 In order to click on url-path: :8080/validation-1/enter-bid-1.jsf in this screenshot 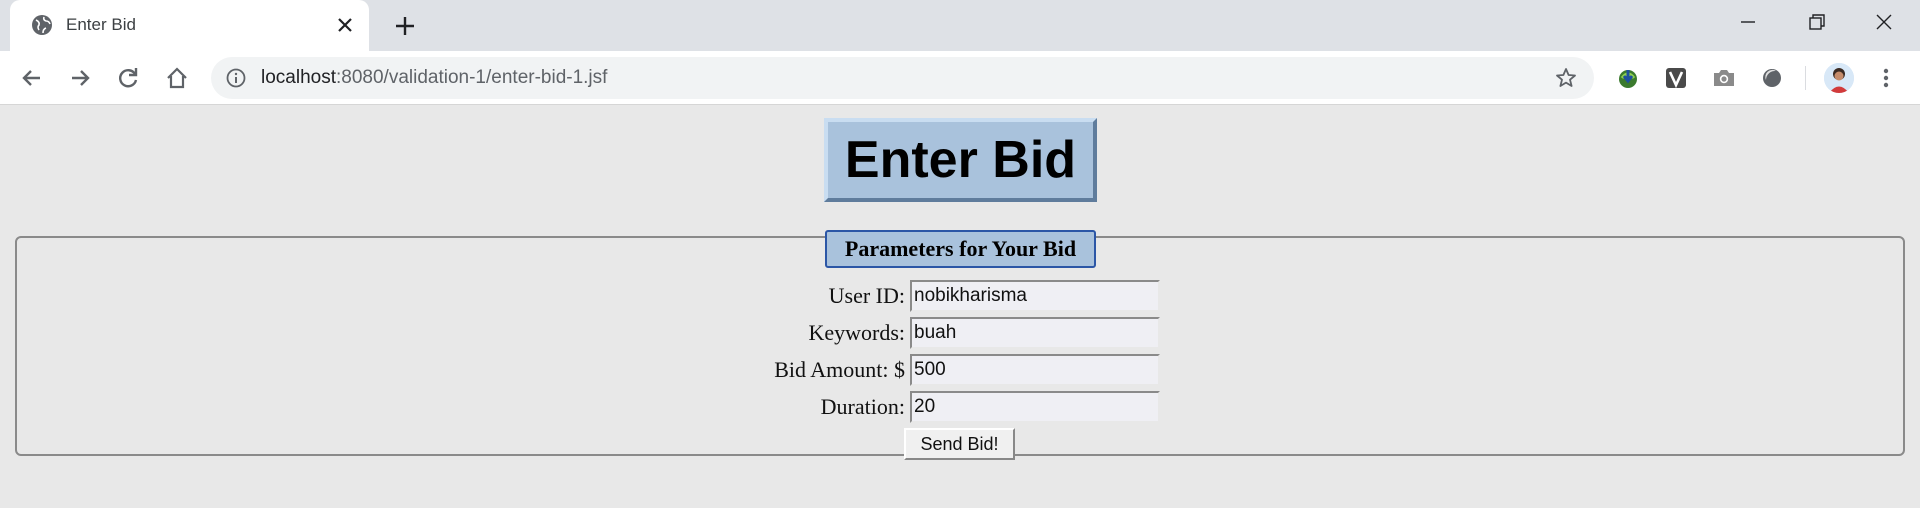, I will do `click(472, 77)`.